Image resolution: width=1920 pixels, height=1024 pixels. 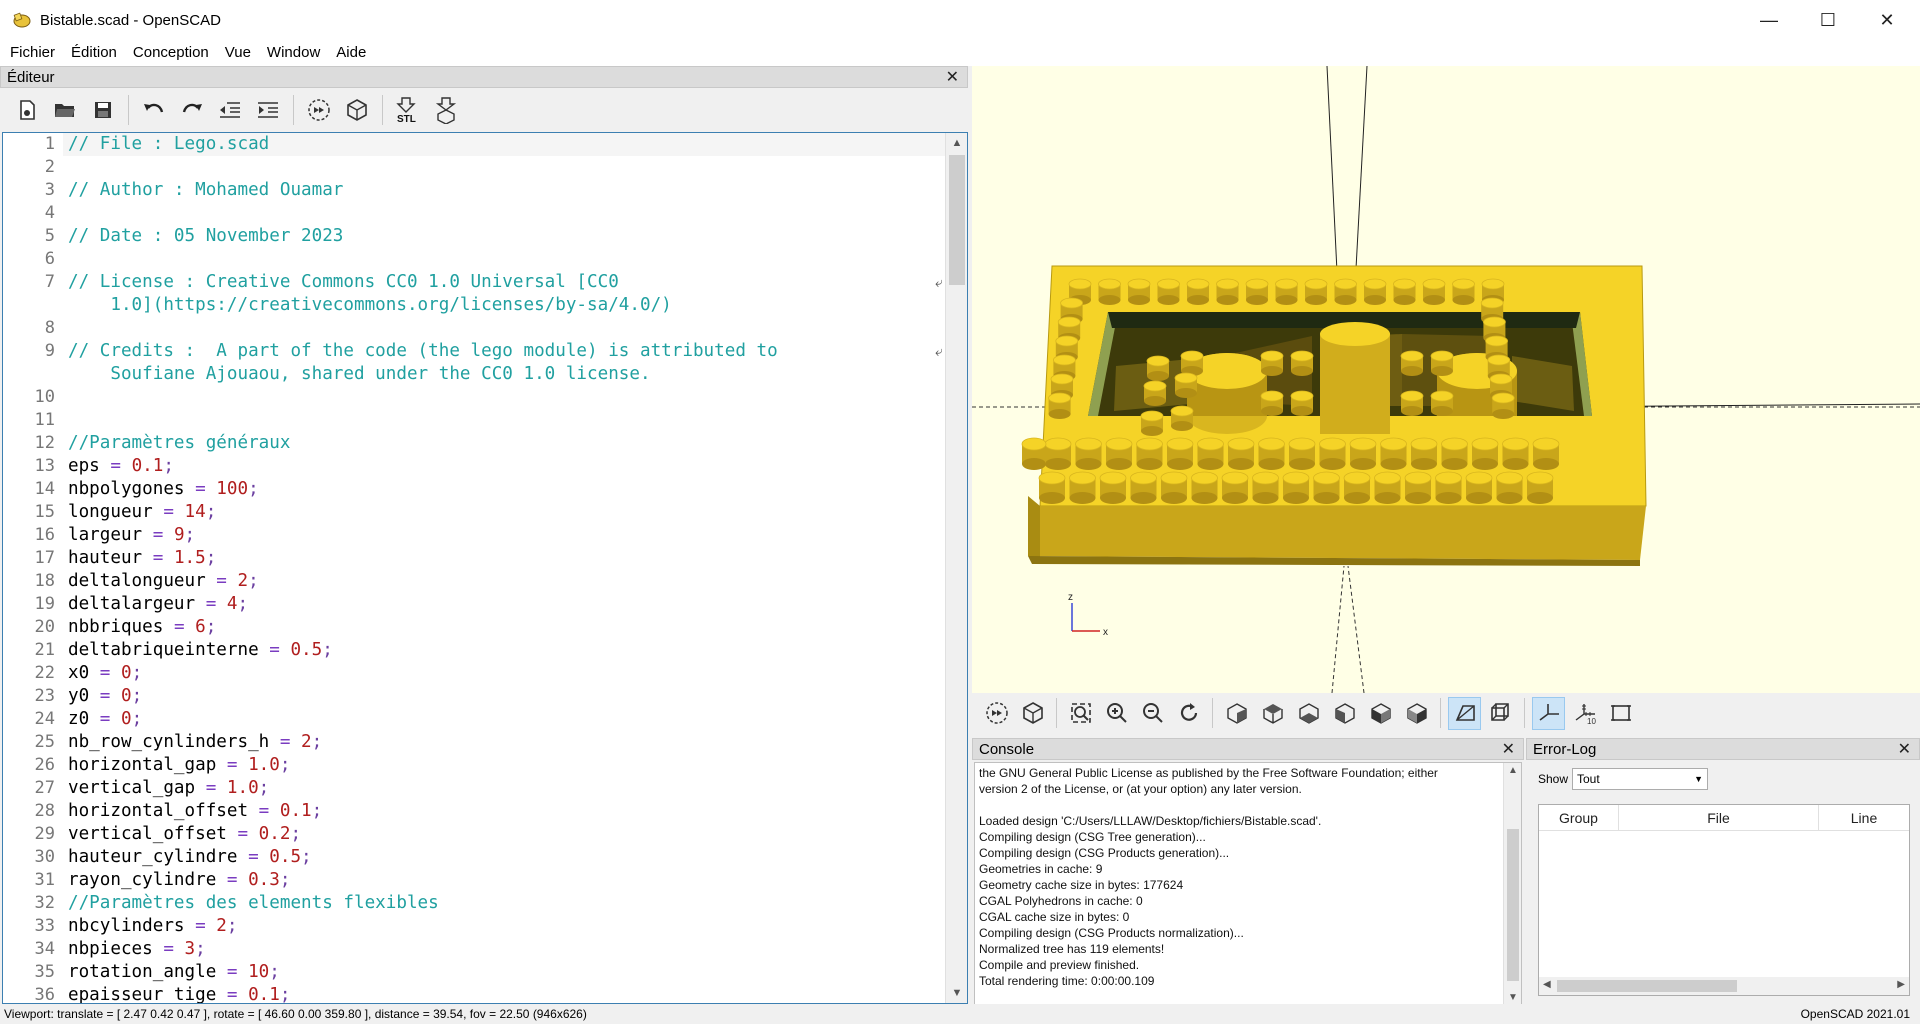 What do you see at coordinates (152, 926) in the screenshot?
I see `code-line: nbcylinders = 2;` at bounding box center [152, 926].